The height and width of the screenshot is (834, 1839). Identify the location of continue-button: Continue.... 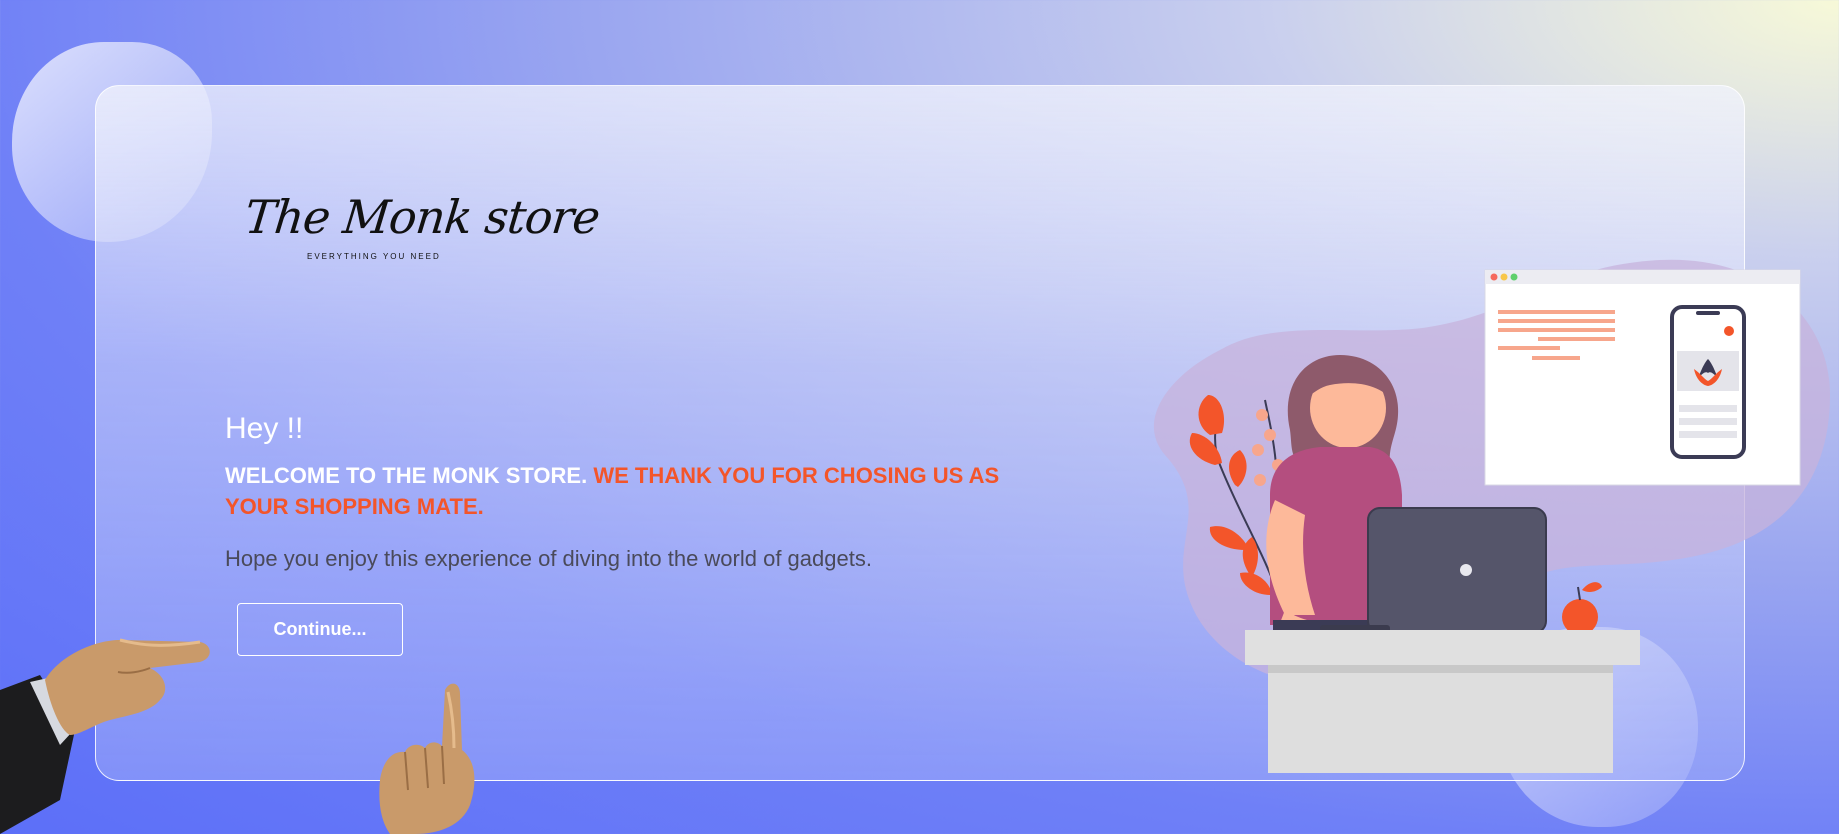
(320, 629).